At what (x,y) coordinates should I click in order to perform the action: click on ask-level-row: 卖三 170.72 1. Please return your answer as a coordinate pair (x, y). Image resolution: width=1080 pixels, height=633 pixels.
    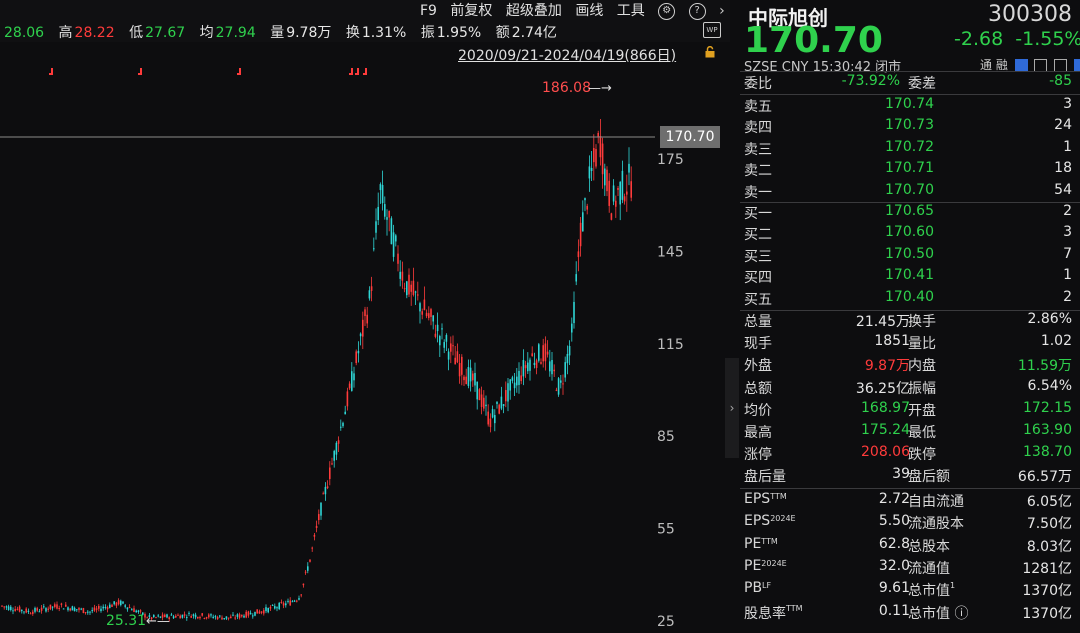
    Looking at the image, I should click on (910, 150).